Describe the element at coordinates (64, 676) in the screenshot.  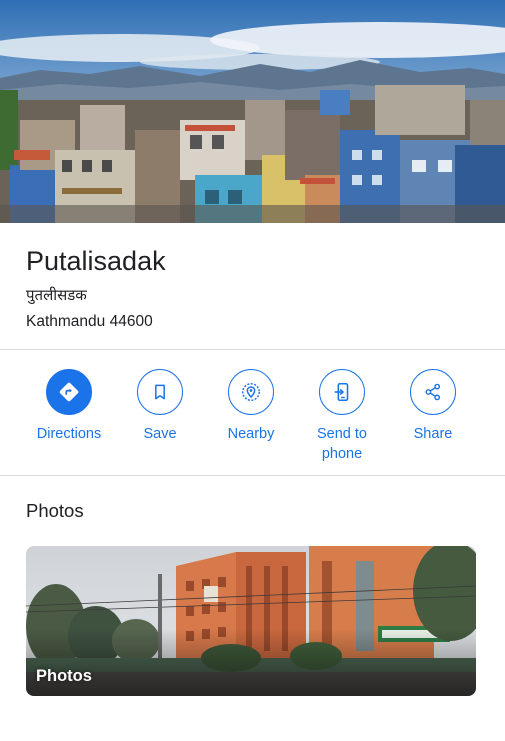
I see `photos-card-caption: Photos` at that location.